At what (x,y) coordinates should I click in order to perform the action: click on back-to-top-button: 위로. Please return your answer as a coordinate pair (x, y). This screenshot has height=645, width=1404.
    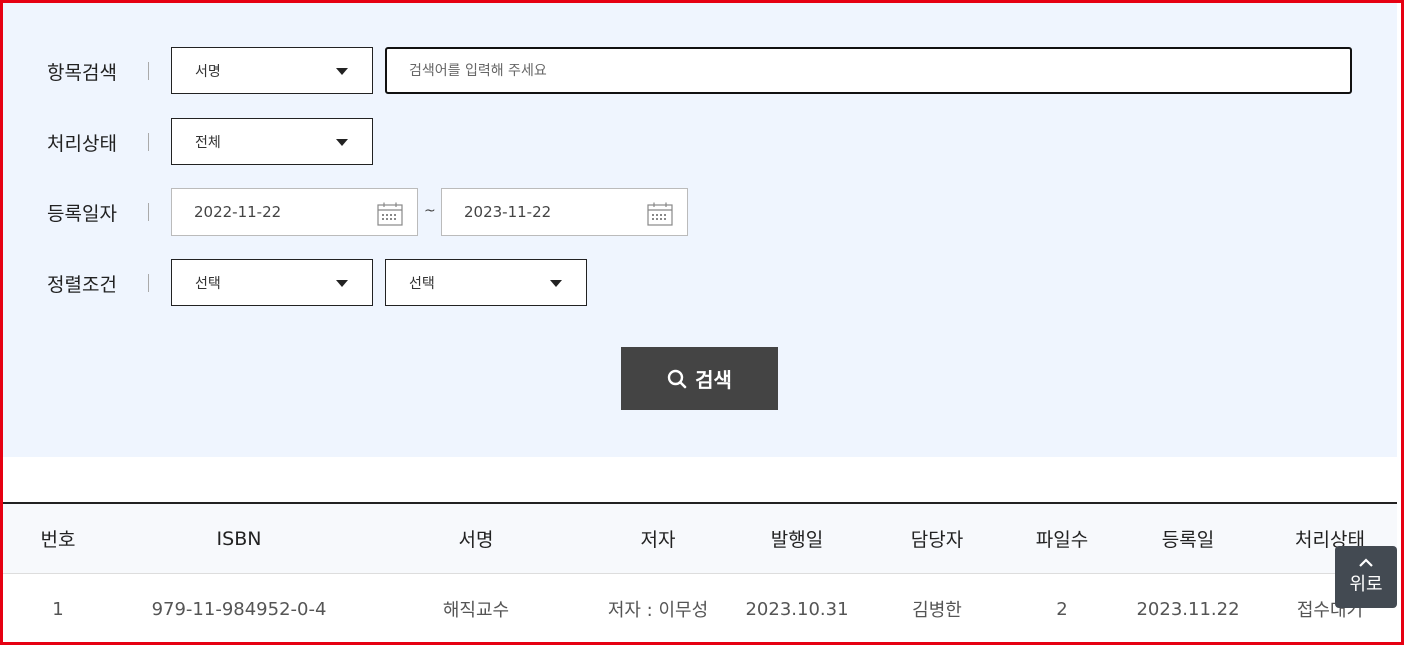
    Looking at the image, I should click on (1366, 577).